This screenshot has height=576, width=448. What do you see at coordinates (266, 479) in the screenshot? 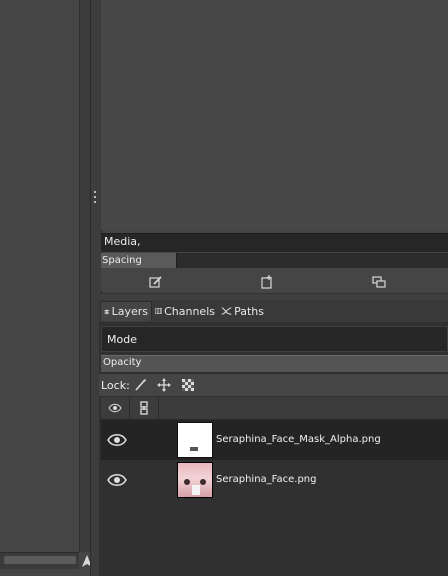
I see `layer-name: Seraphina_Face.png` at bounding box center [266, 479].